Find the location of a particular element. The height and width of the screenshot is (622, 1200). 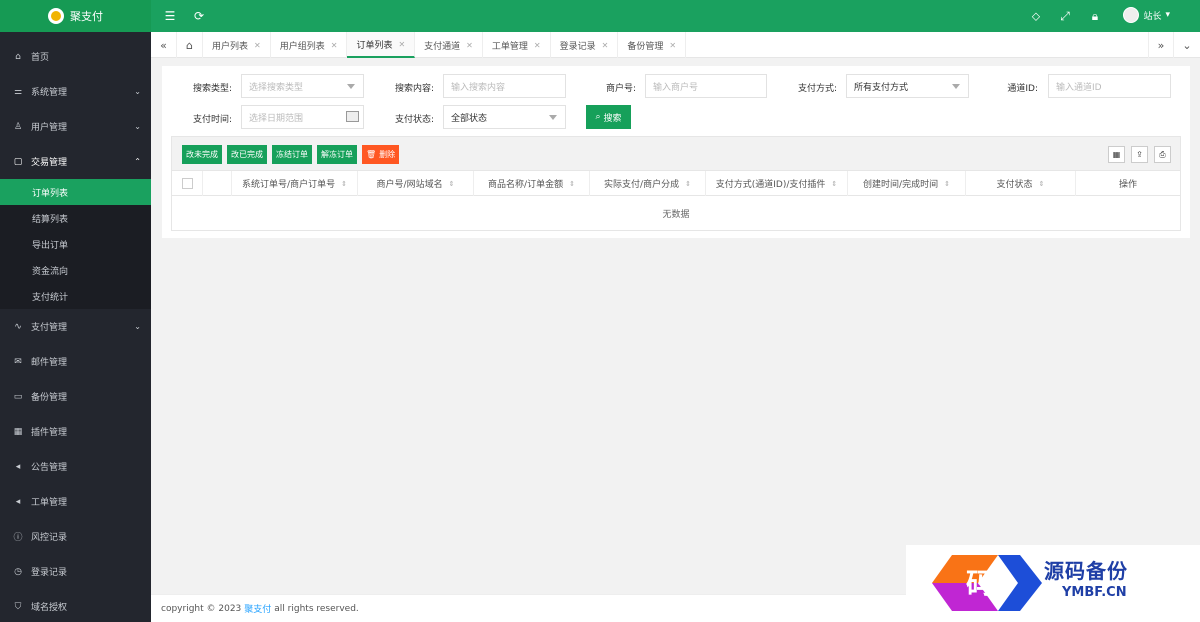

header-spacer is located at coordinates (217, 183).